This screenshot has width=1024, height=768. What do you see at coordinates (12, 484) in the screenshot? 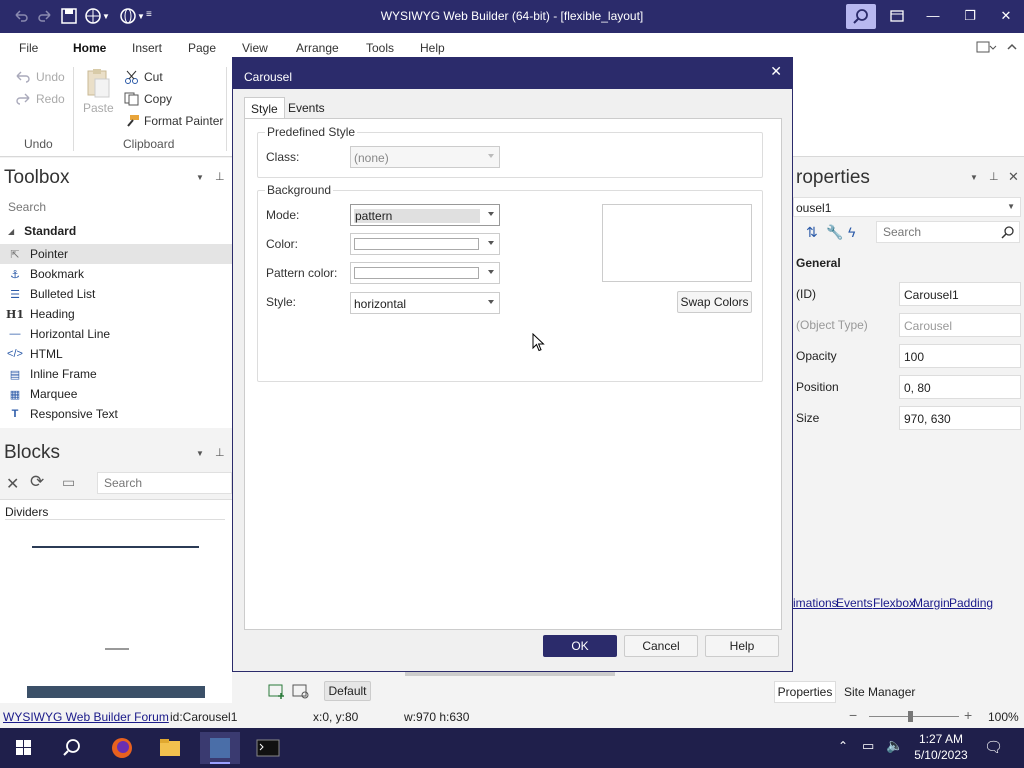
I see `close-icon: ✕` at bounding box center [12, 484].